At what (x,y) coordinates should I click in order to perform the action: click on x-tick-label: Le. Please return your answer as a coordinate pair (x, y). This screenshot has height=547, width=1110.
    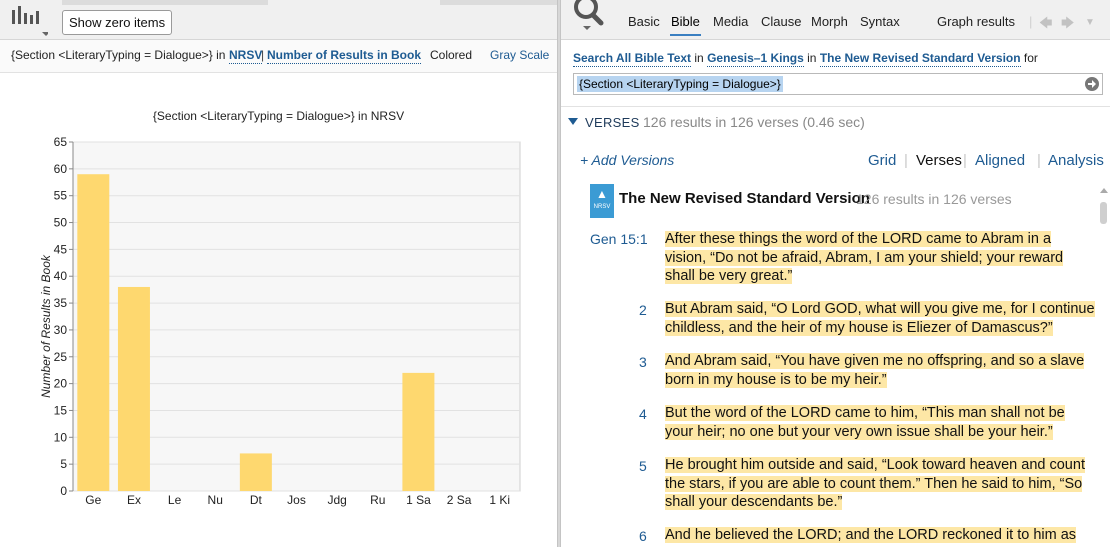
    Looking at the image, I should click on (175, 500).